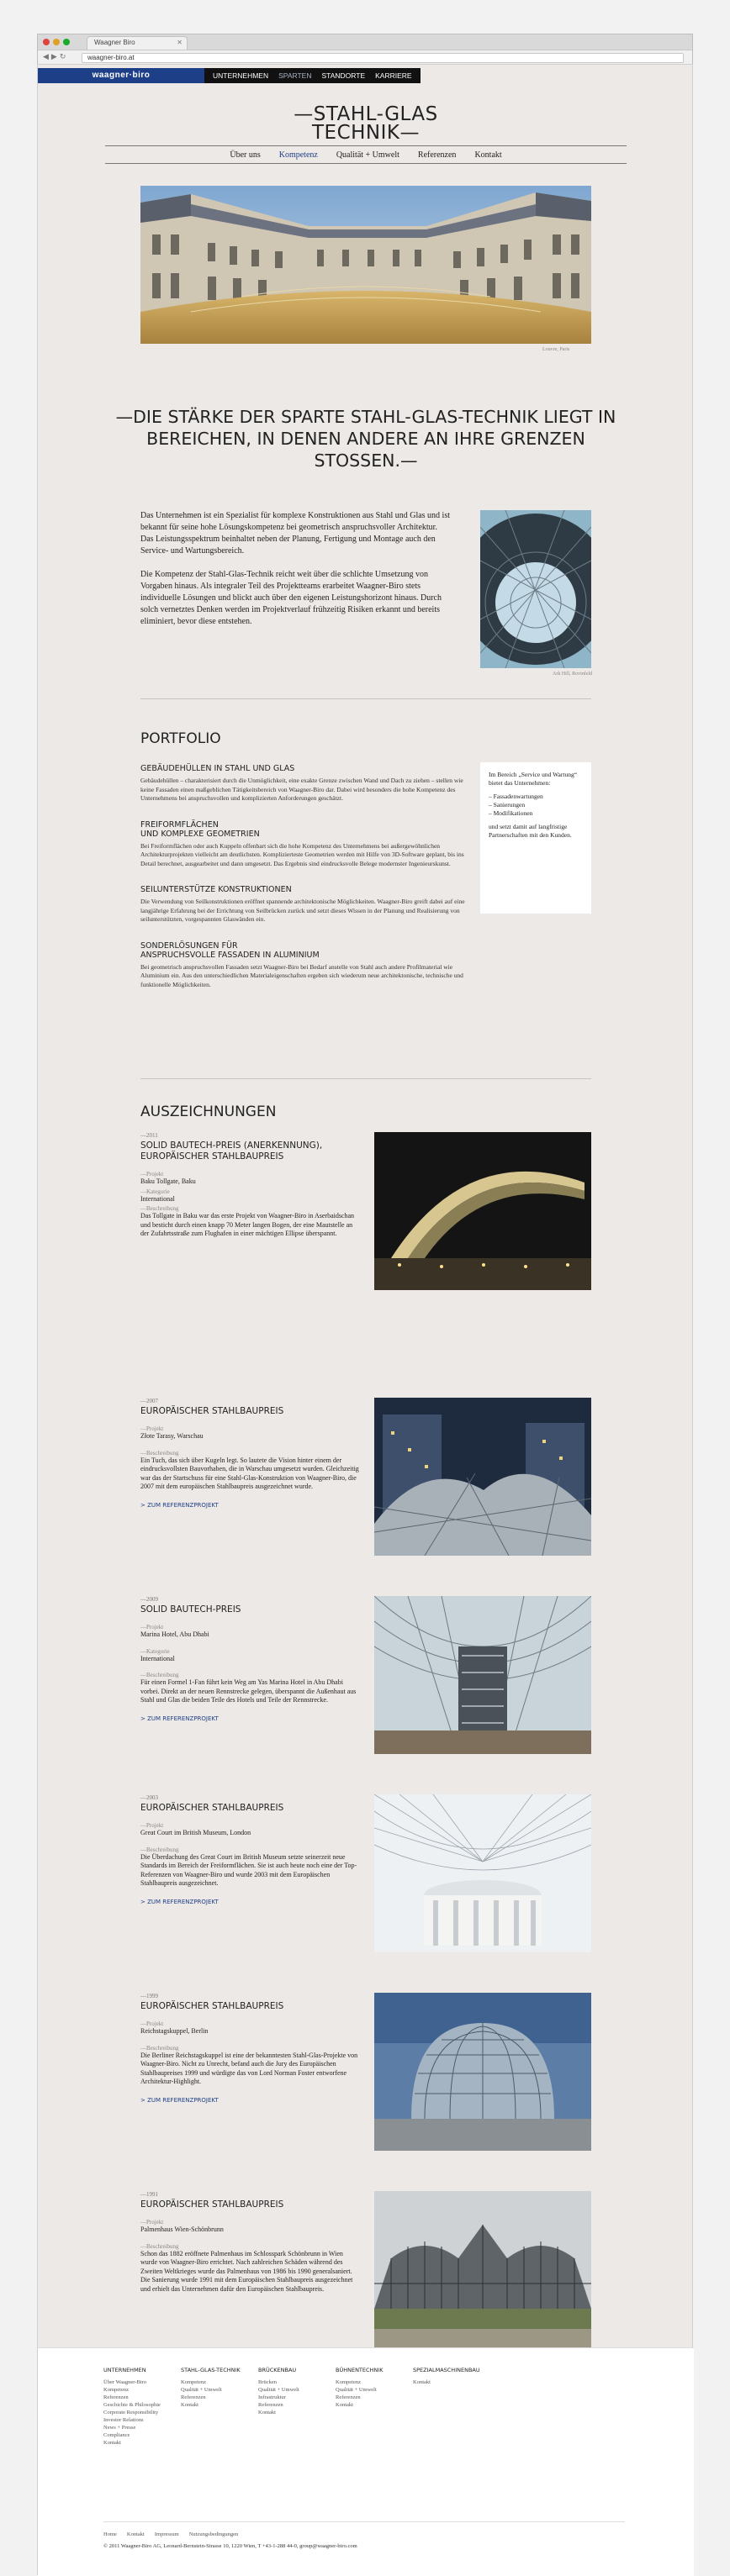 Image resolution: width=730 pixels, height=2576 pixels. What do you see at coordinates (291, 2370) in the screenshot?
I see `footer-column-title: BRÜCKENBAU` at bounding box center [291, 2370].